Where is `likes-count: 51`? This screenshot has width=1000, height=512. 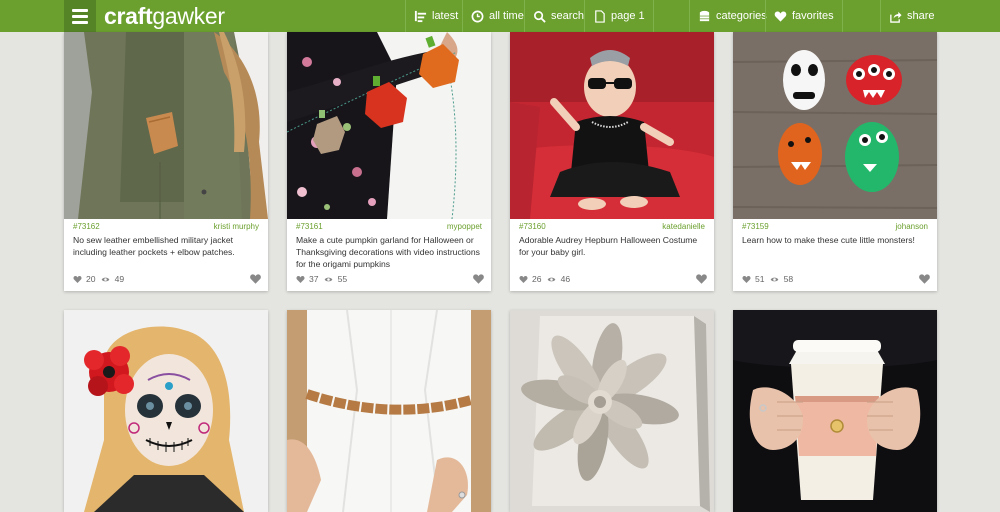
likes-count: 51 is located at coordinates (760, 279).